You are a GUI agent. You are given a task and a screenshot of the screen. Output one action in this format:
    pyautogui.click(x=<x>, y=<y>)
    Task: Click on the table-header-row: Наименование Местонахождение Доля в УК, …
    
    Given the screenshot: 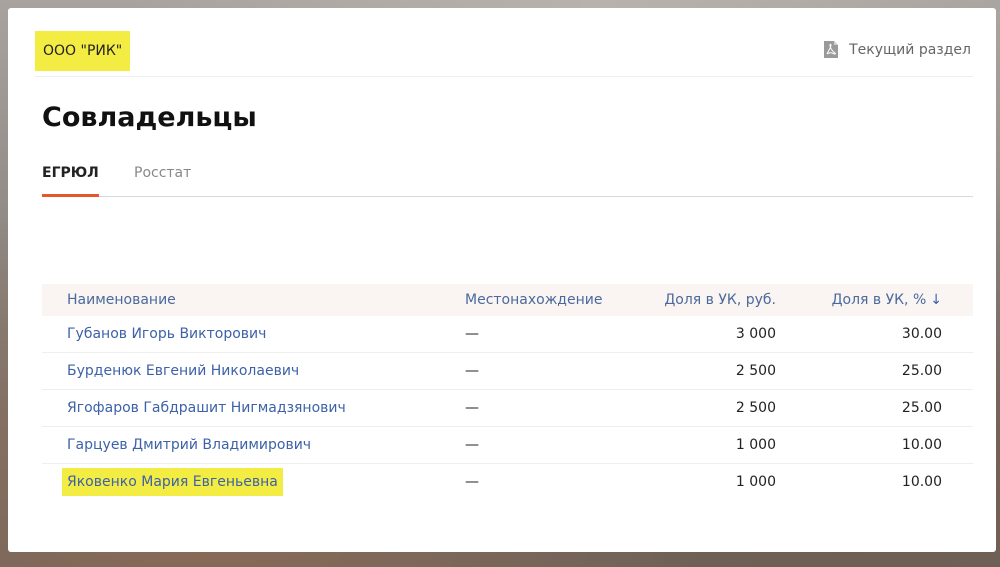 What is the action you would take?
    pyautogui.click(x=507, y=300)
    